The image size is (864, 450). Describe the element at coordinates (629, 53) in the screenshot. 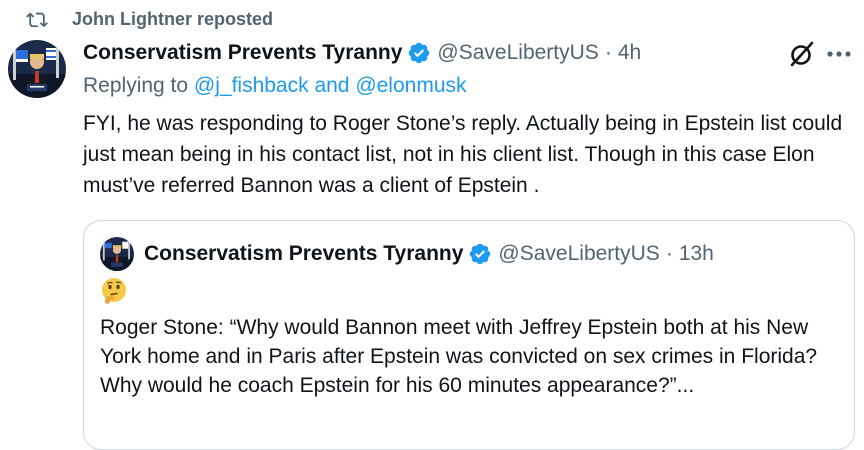

I see `tweet-timestamp: 4h` at that location.